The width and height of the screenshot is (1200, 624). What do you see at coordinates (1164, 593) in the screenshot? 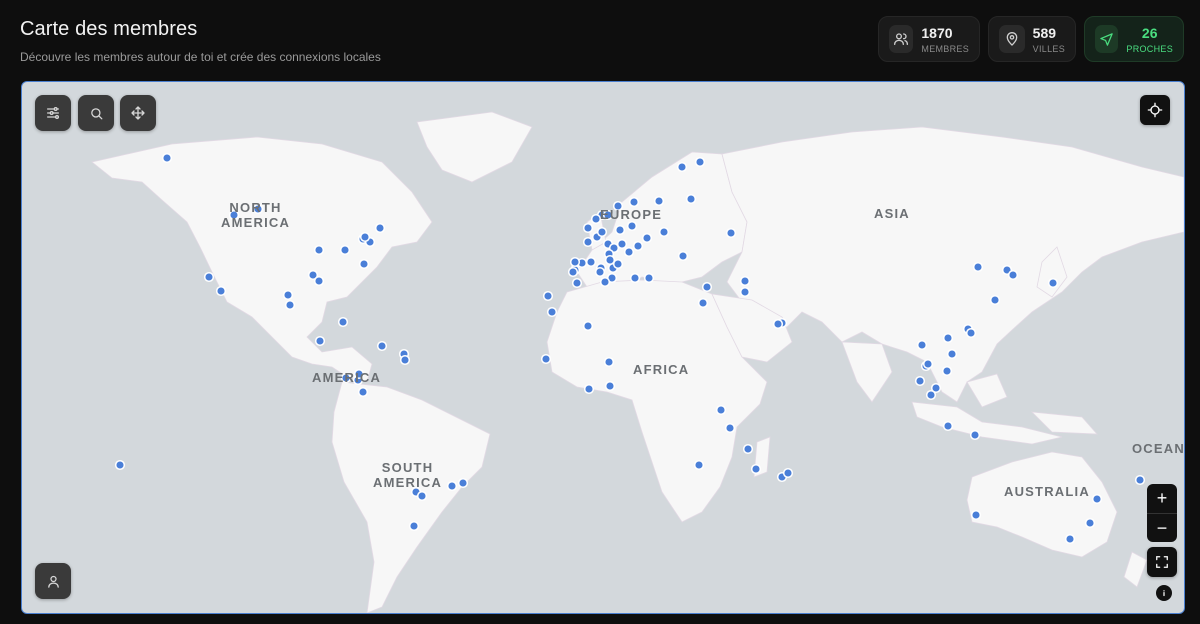
I see `info-button` at bounding box center [1164, 593].